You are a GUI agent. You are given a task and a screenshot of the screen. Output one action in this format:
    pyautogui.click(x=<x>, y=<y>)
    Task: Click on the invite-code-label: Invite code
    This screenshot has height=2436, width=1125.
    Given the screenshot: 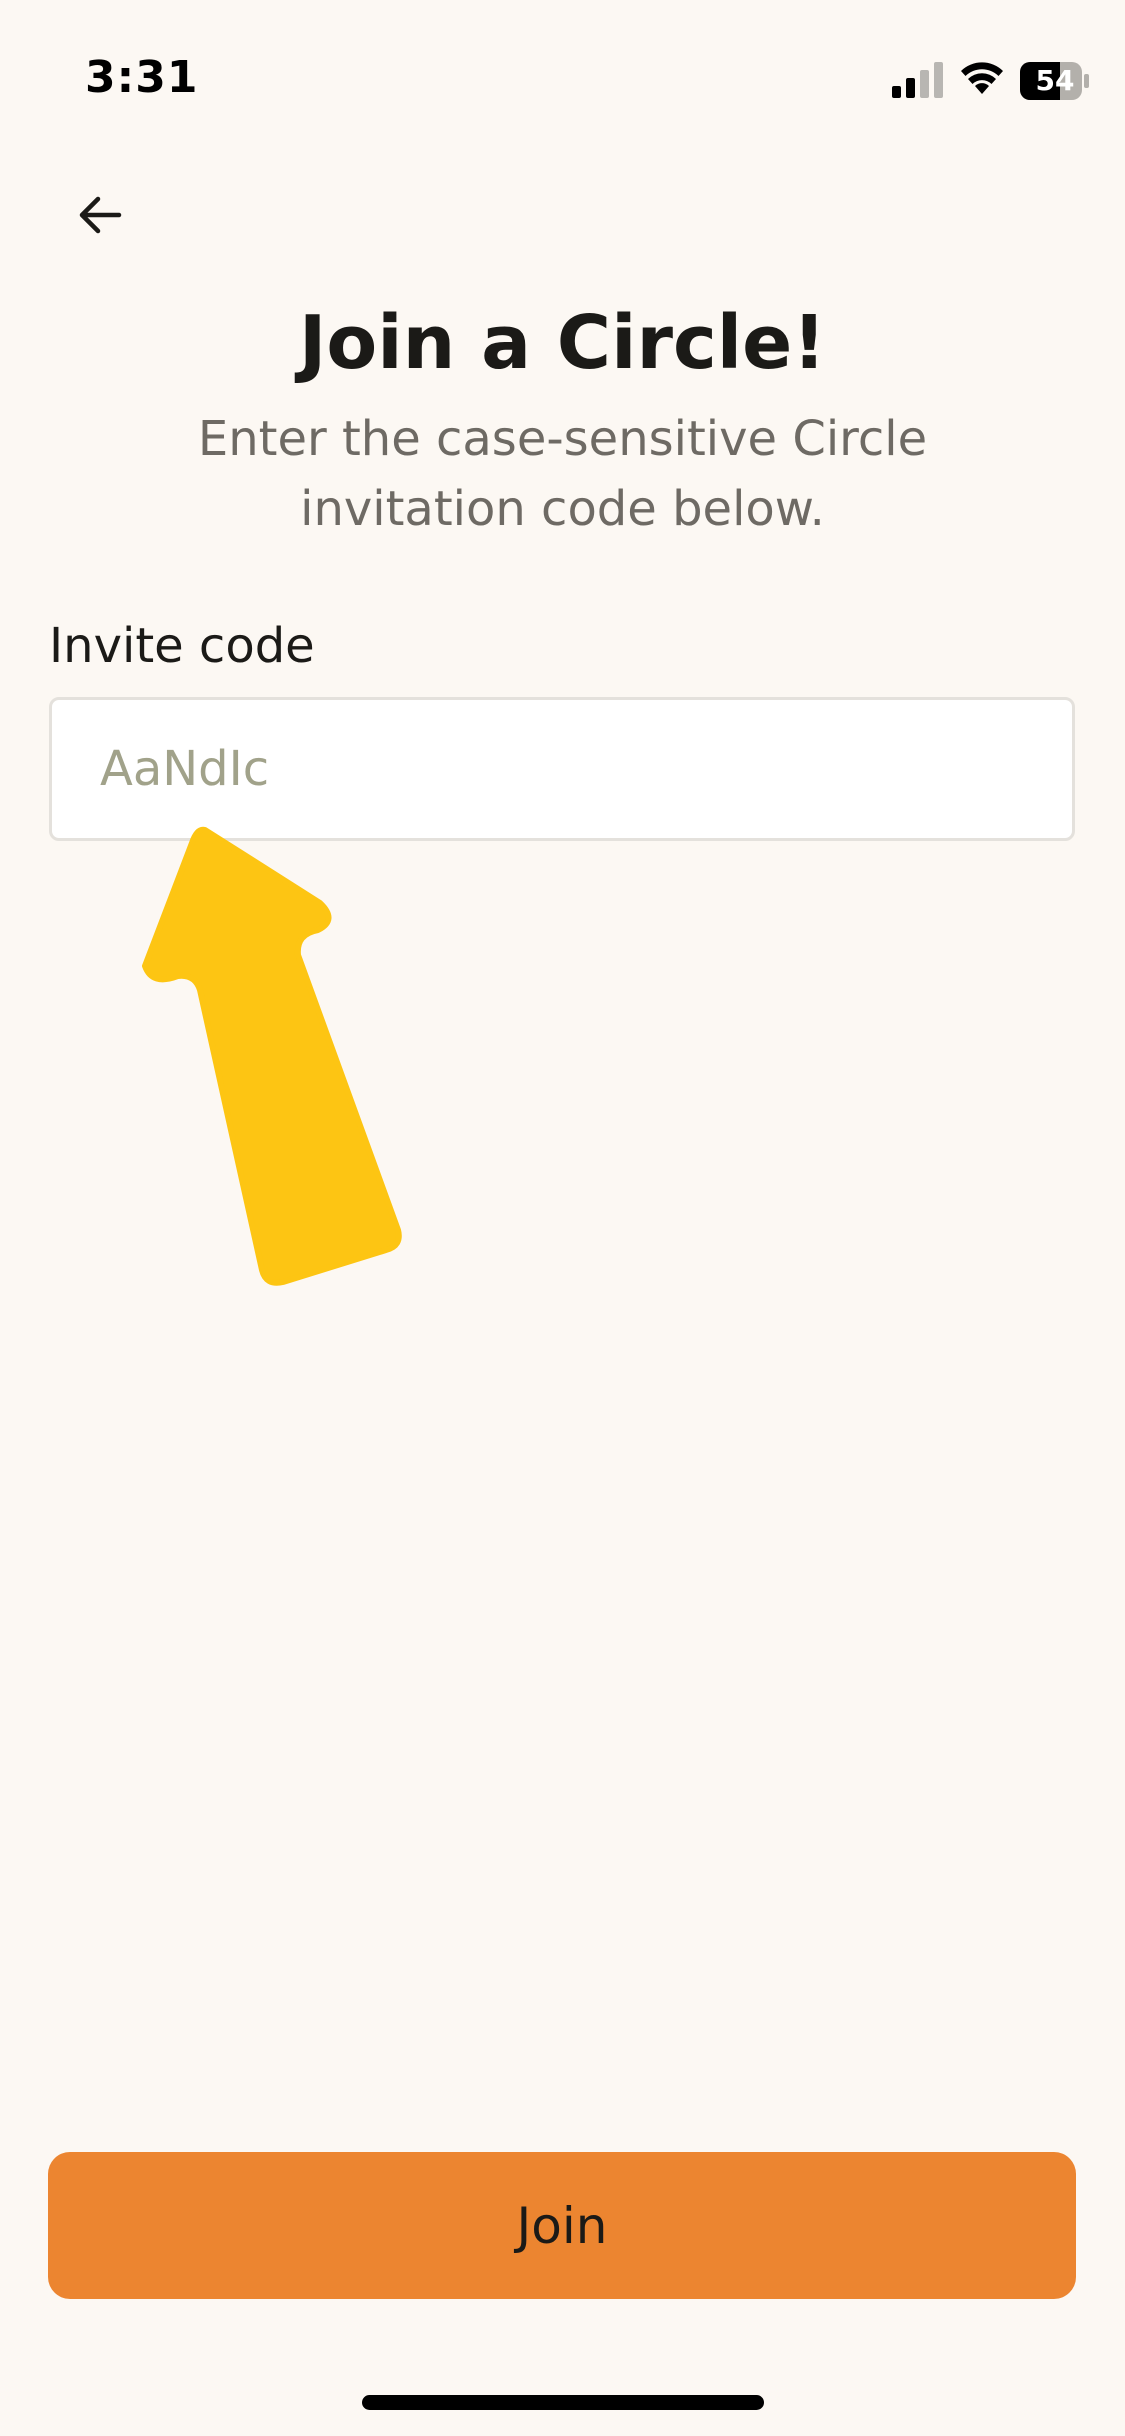 What is the action you would take?
    pyautogui.click(x=182, y=646)
    